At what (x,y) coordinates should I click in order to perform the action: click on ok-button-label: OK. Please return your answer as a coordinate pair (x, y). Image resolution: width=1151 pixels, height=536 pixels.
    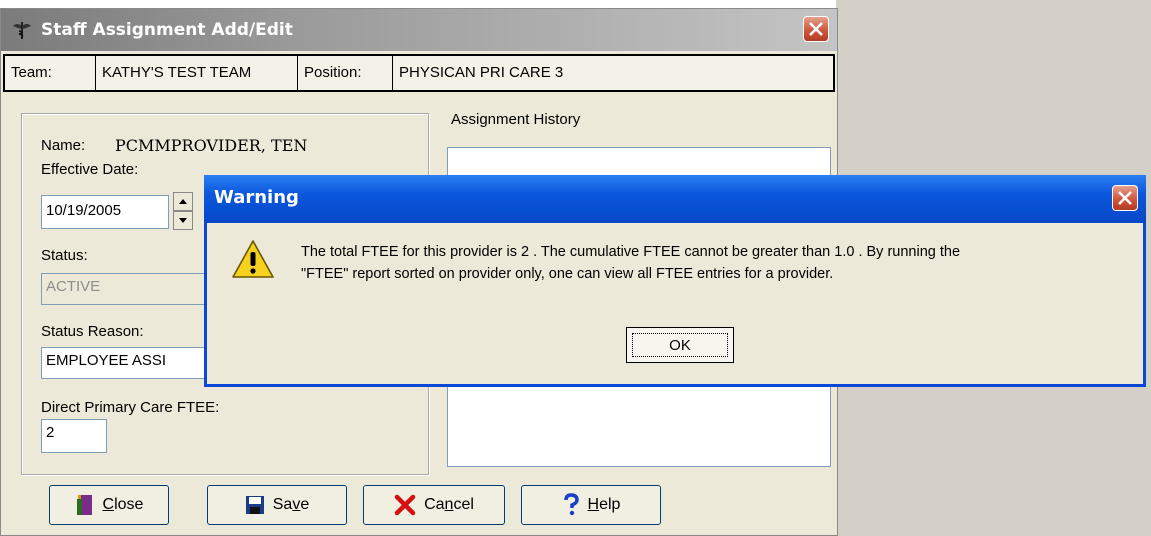
    Looking at the image, I should click on (680, 345).